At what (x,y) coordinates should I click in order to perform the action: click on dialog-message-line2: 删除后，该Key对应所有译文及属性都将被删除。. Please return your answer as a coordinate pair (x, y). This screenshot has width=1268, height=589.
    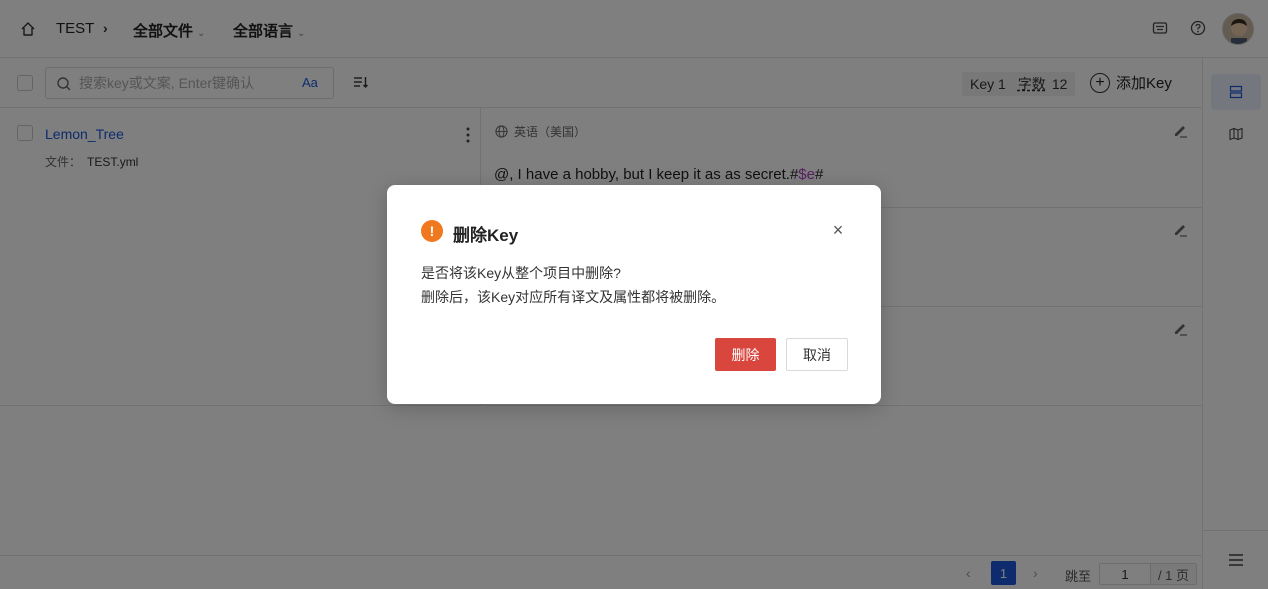
    Looking at the image, I should click on (573, 297).